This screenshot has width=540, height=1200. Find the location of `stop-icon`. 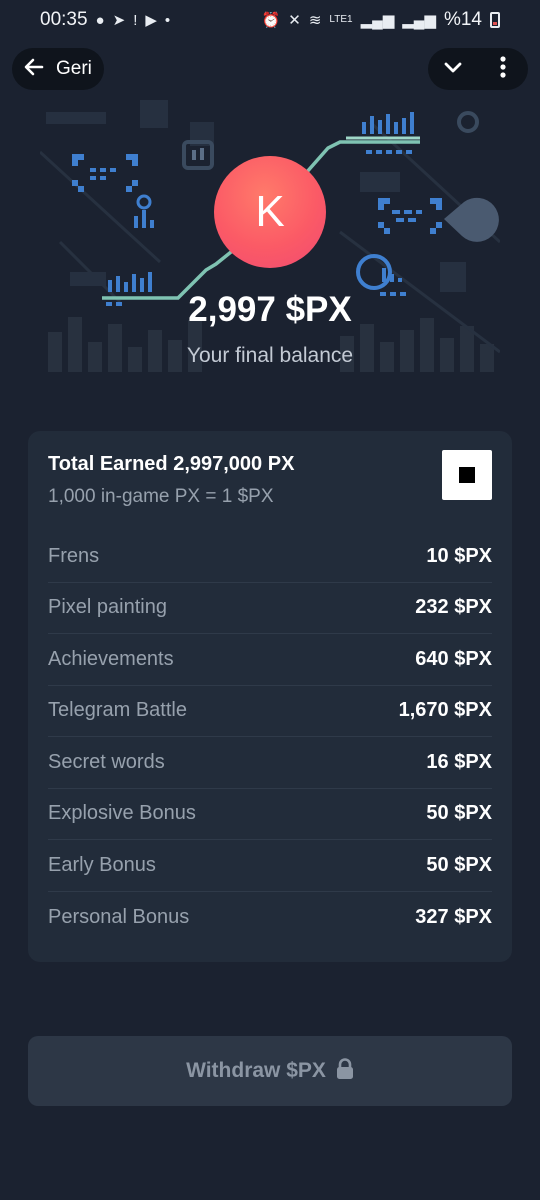

stop-icon is located at coordinates (467, 475).